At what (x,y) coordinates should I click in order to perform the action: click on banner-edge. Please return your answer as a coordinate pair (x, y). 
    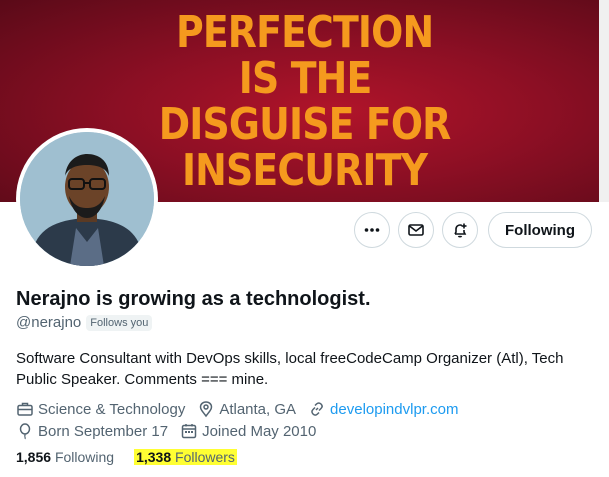
    Looking at the image, I should click on (604, 101).